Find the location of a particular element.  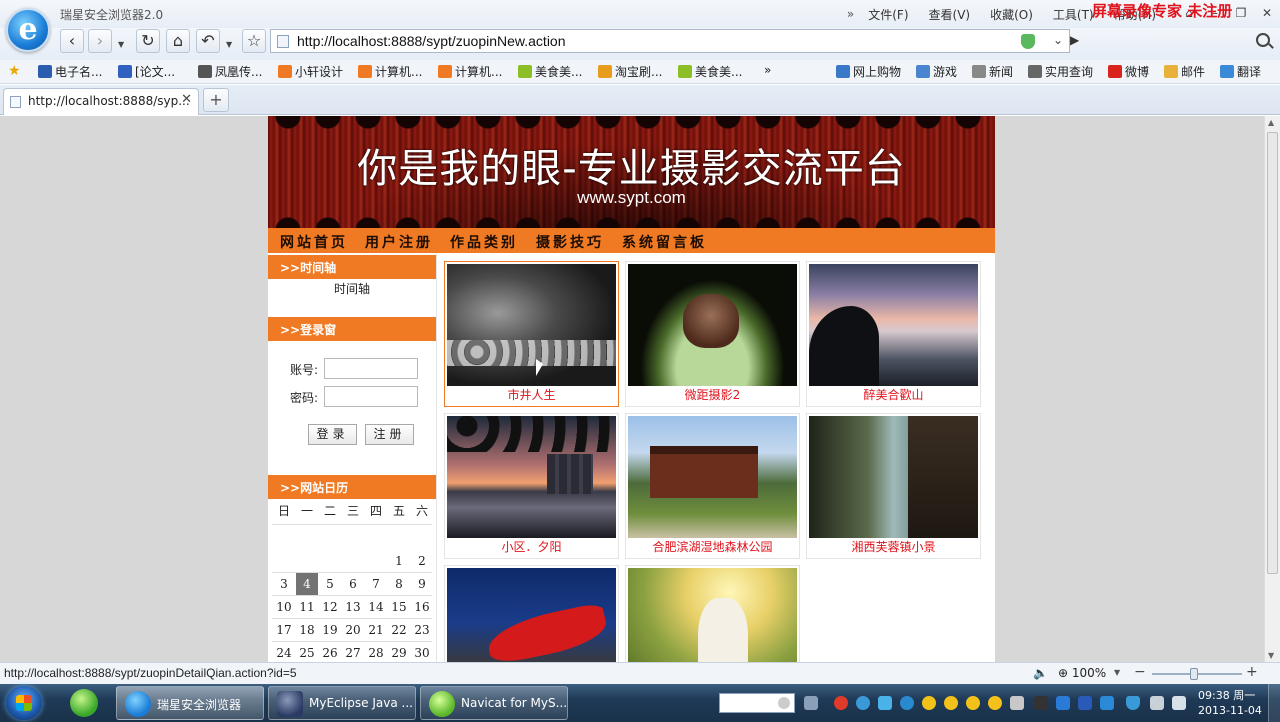

work-card: 小区．夕阳 is located at coordinates (531, 486).